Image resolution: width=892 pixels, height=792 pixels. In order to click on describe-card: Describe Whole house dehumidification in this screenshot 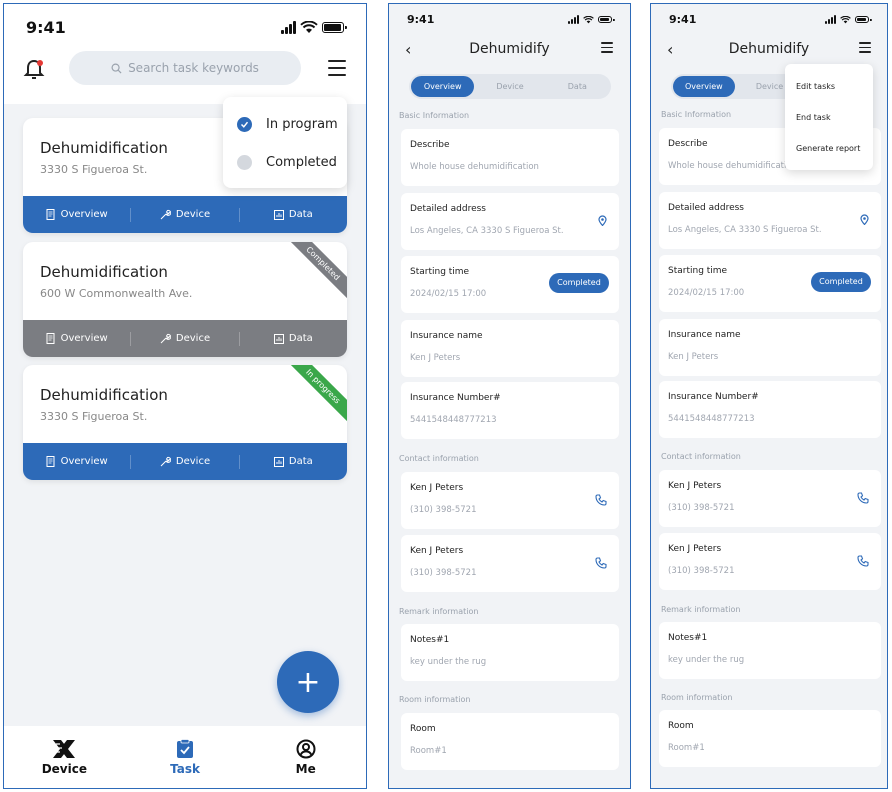, I will do `click(510, 157)`.